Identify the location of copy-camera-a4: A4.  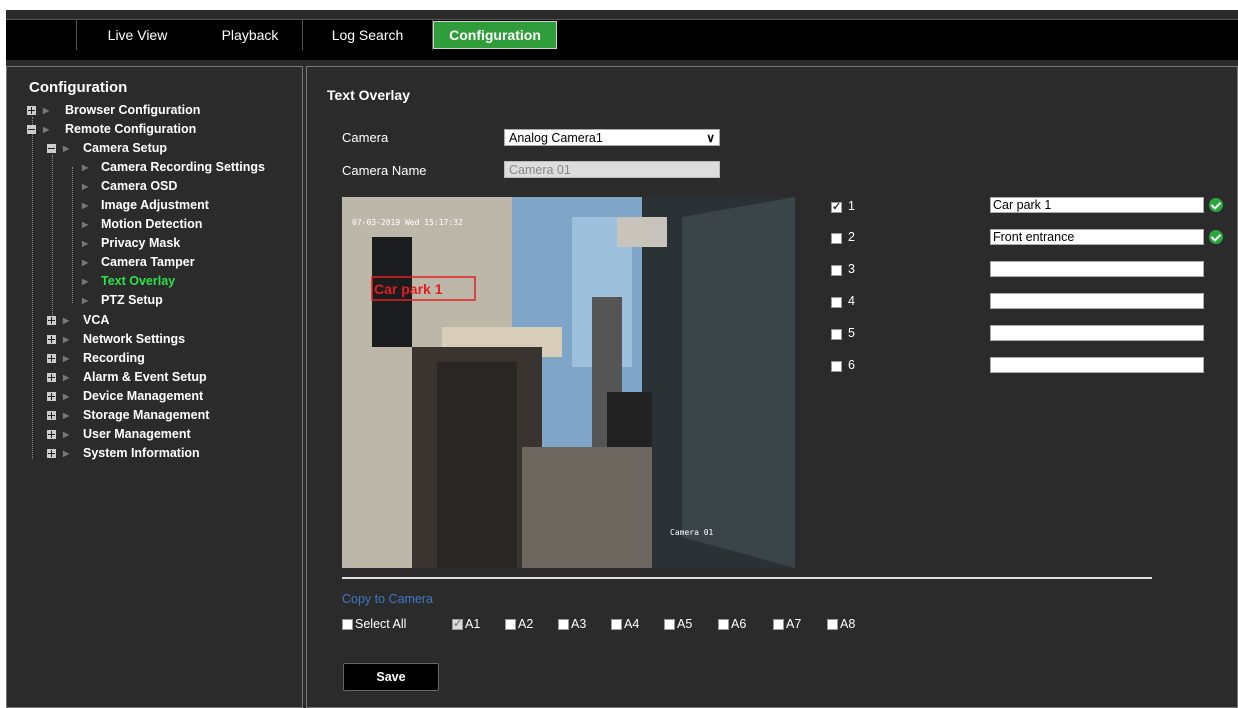
(625, 624).